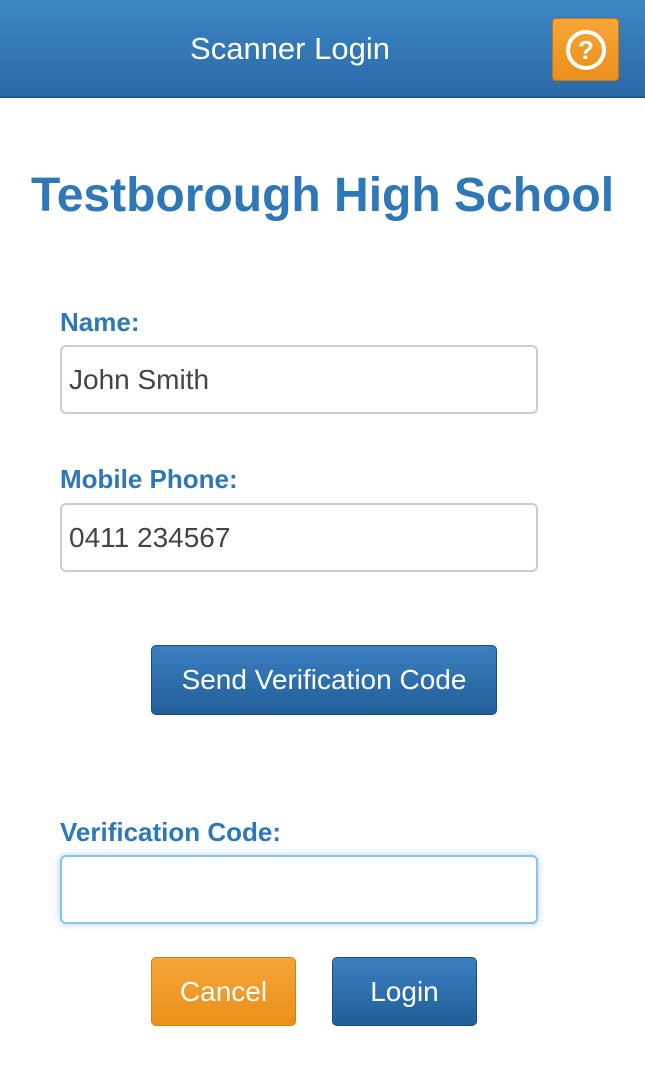 Image resolution: width=645 pixels, height=1092 pixels. I want to click on login-button: Login, so click(404, 991).